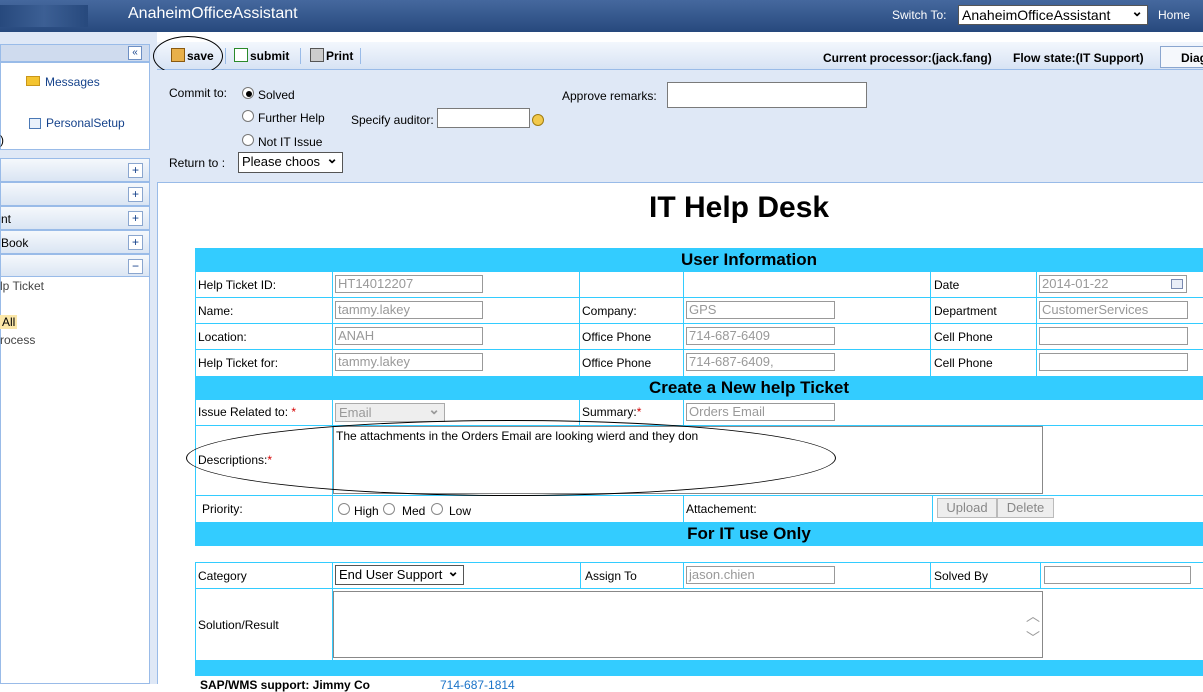 Image resolution: width=1203 pixels, height=692 pixels. I want to click on issue-related-text: Issue Related to:, so click(243, 412).